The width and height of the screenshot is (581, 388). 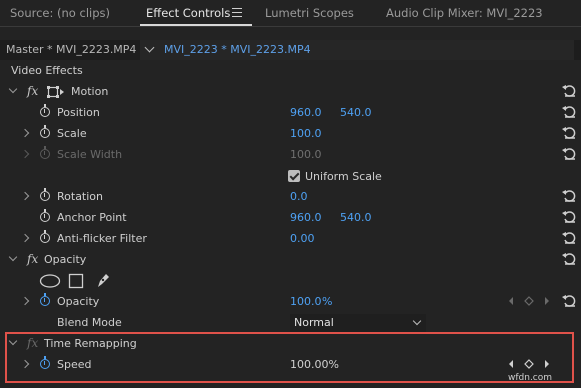 I want to click on tab-lumetri-scopes: Lumetri Scopes, so click(x=309, y=13).